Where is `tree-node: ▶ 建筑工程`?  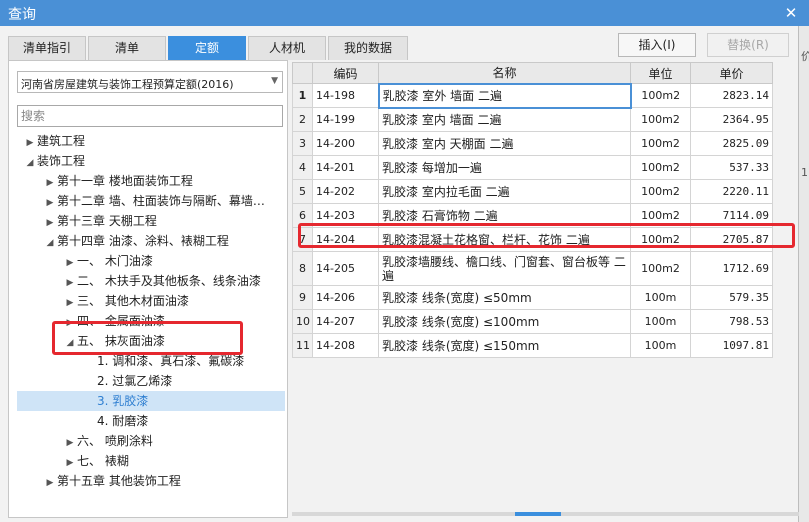
tree-node: ▶ 建筑工程 is located at coordinates (154, 141).